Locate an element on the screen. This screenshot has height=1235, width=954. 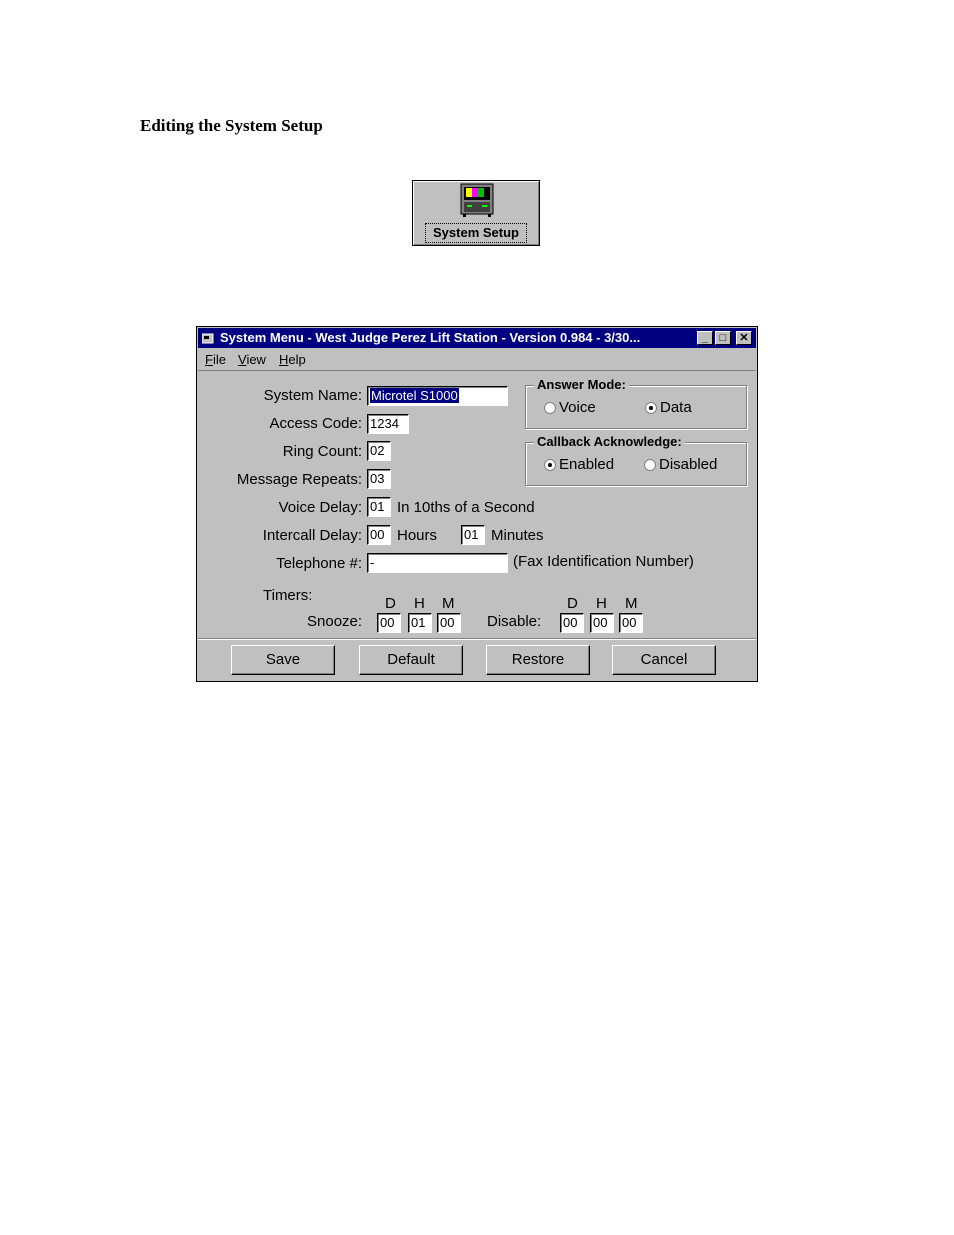
message-repeats-input: 03 is located at coordinates (379, 479).